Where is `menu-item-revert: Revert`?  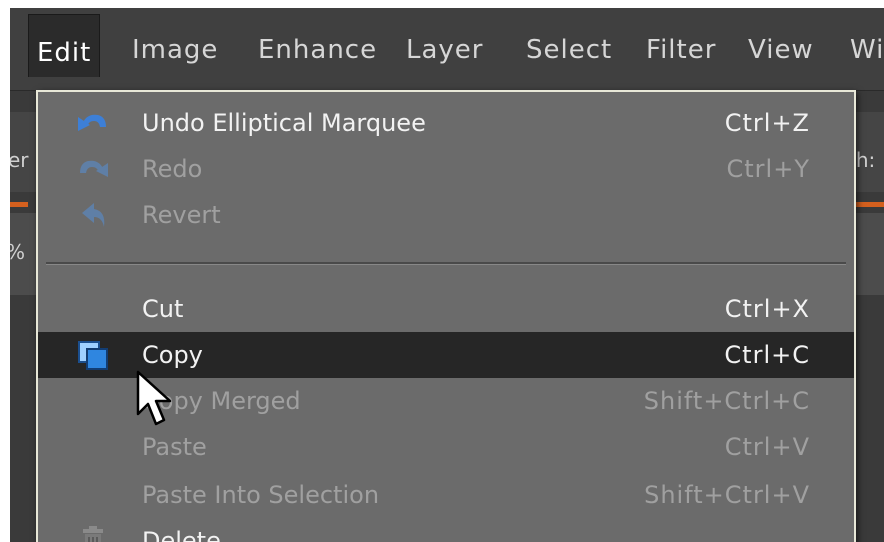 menu-item-revert: Revert is located at coordinates (446, 215).